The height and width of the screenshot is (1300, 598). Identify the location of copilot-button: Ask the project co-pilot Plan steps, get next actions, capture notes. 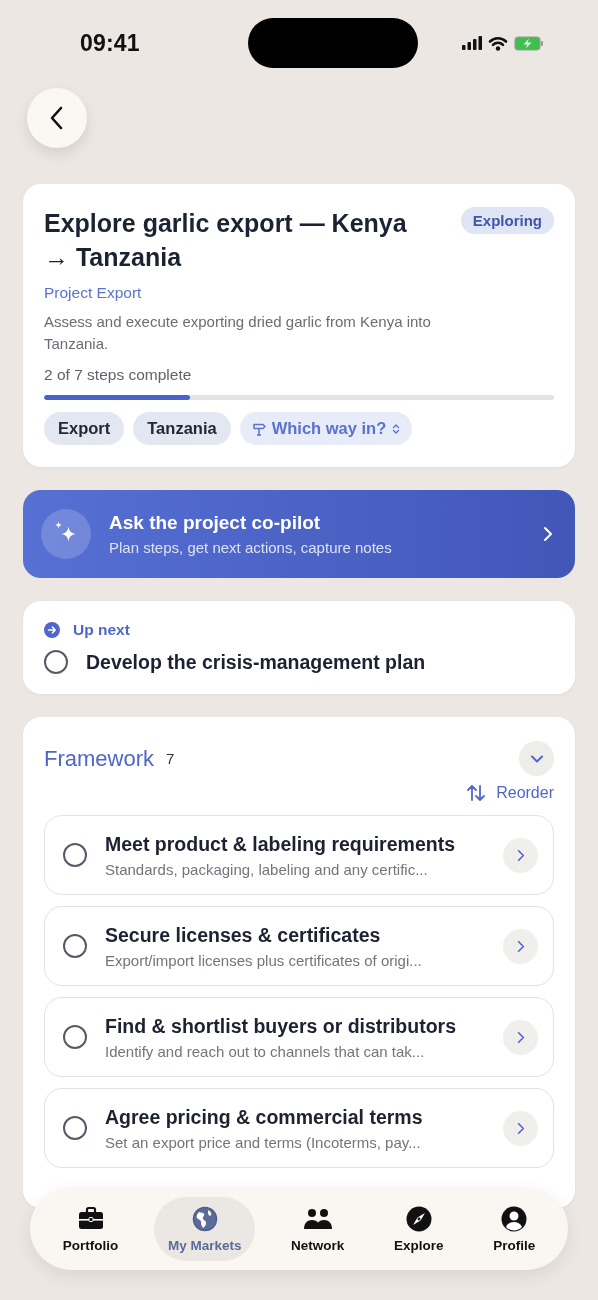
(299, 534).